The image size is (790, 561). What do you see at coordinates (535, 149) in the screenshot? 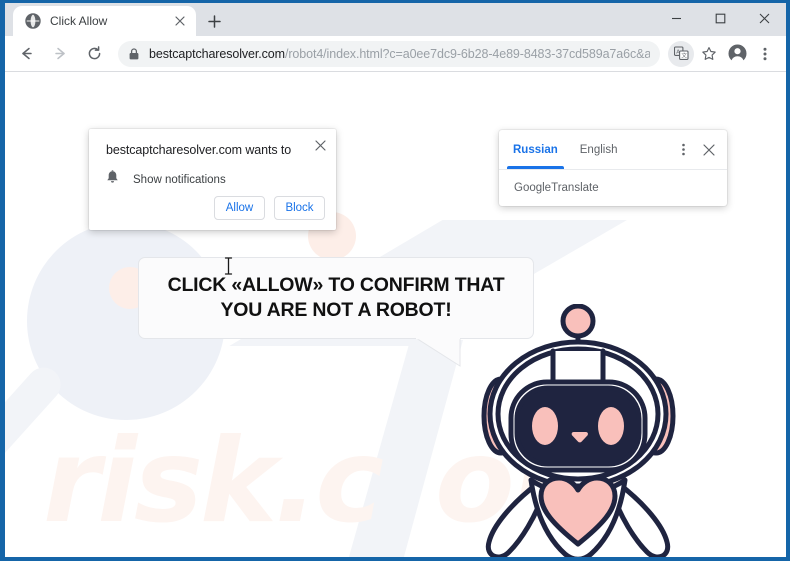
I see `translate-tab-russian: Russian` at bounding box center [535, 149].